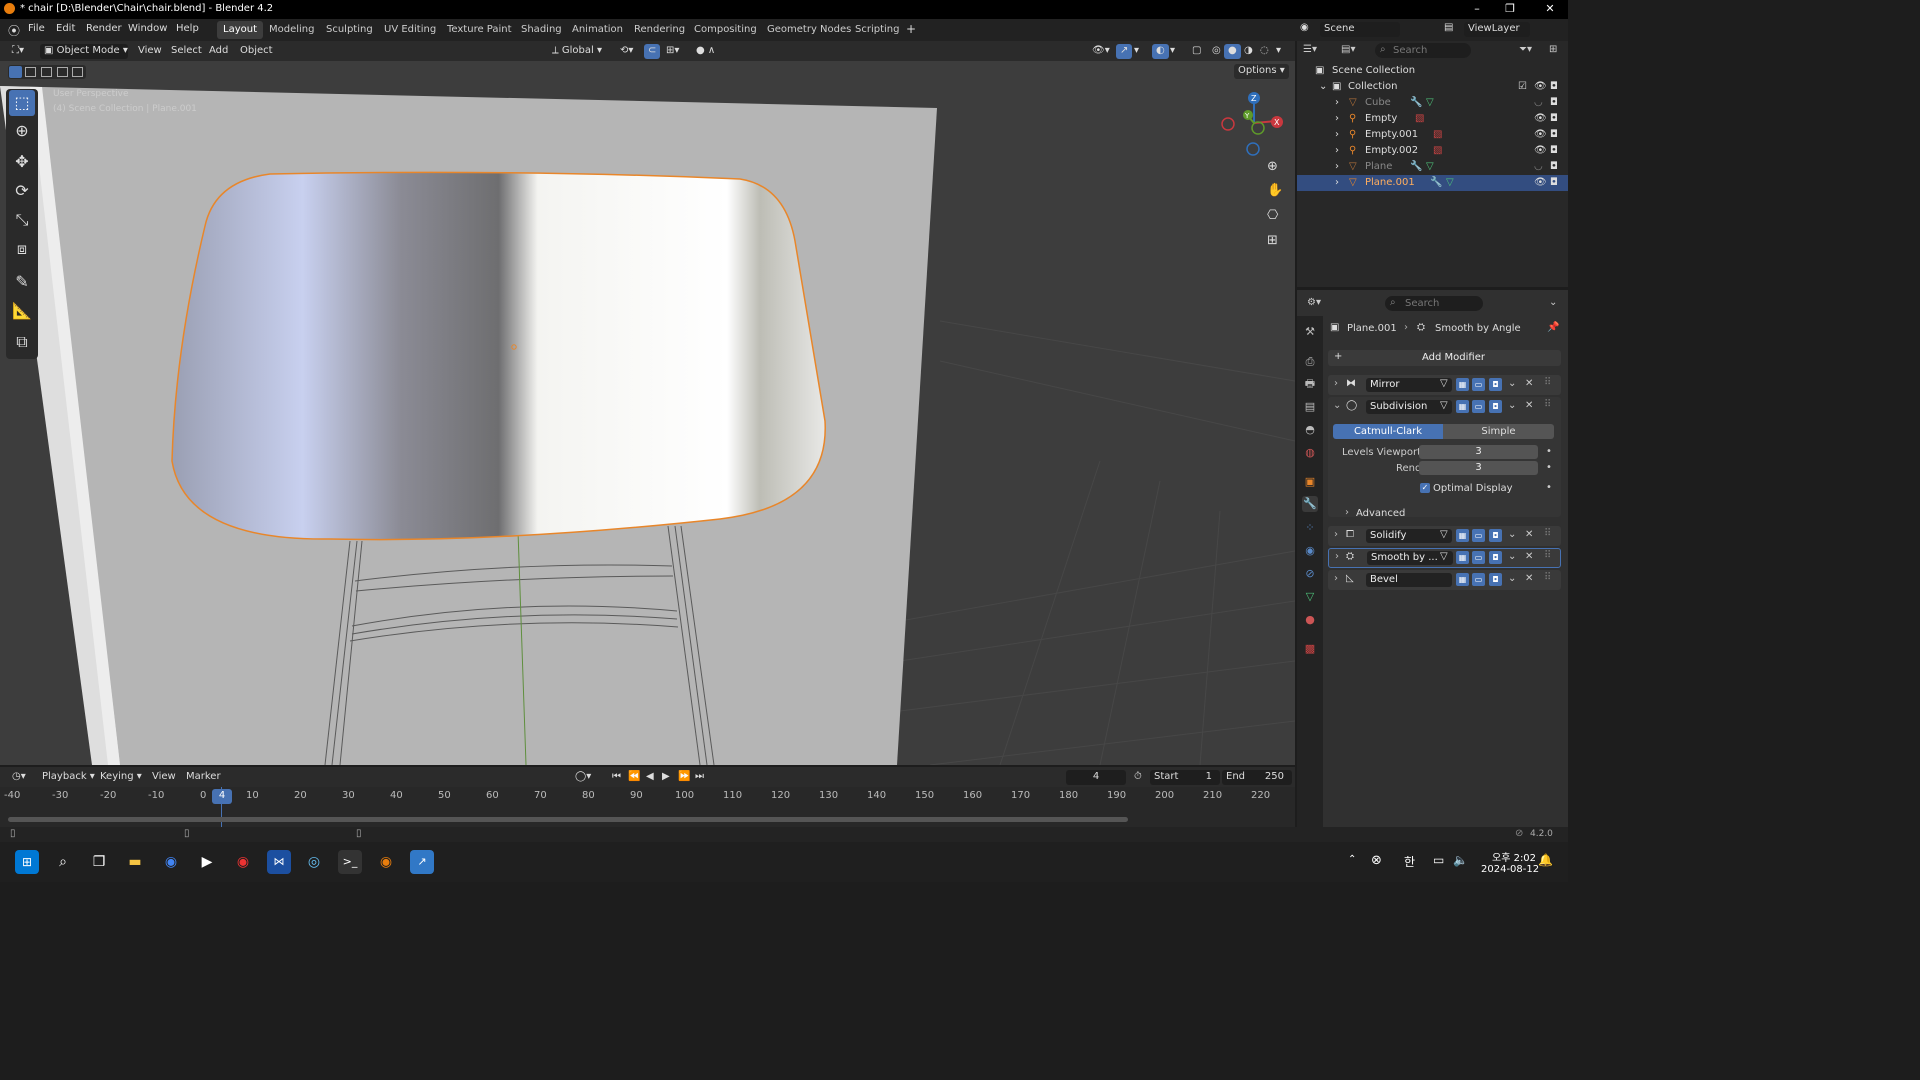 The image size is (1920, 1080). Describe the element at coordinates (164, 777) in the screenshot. I see `timeline-view-menu: View` at that location.